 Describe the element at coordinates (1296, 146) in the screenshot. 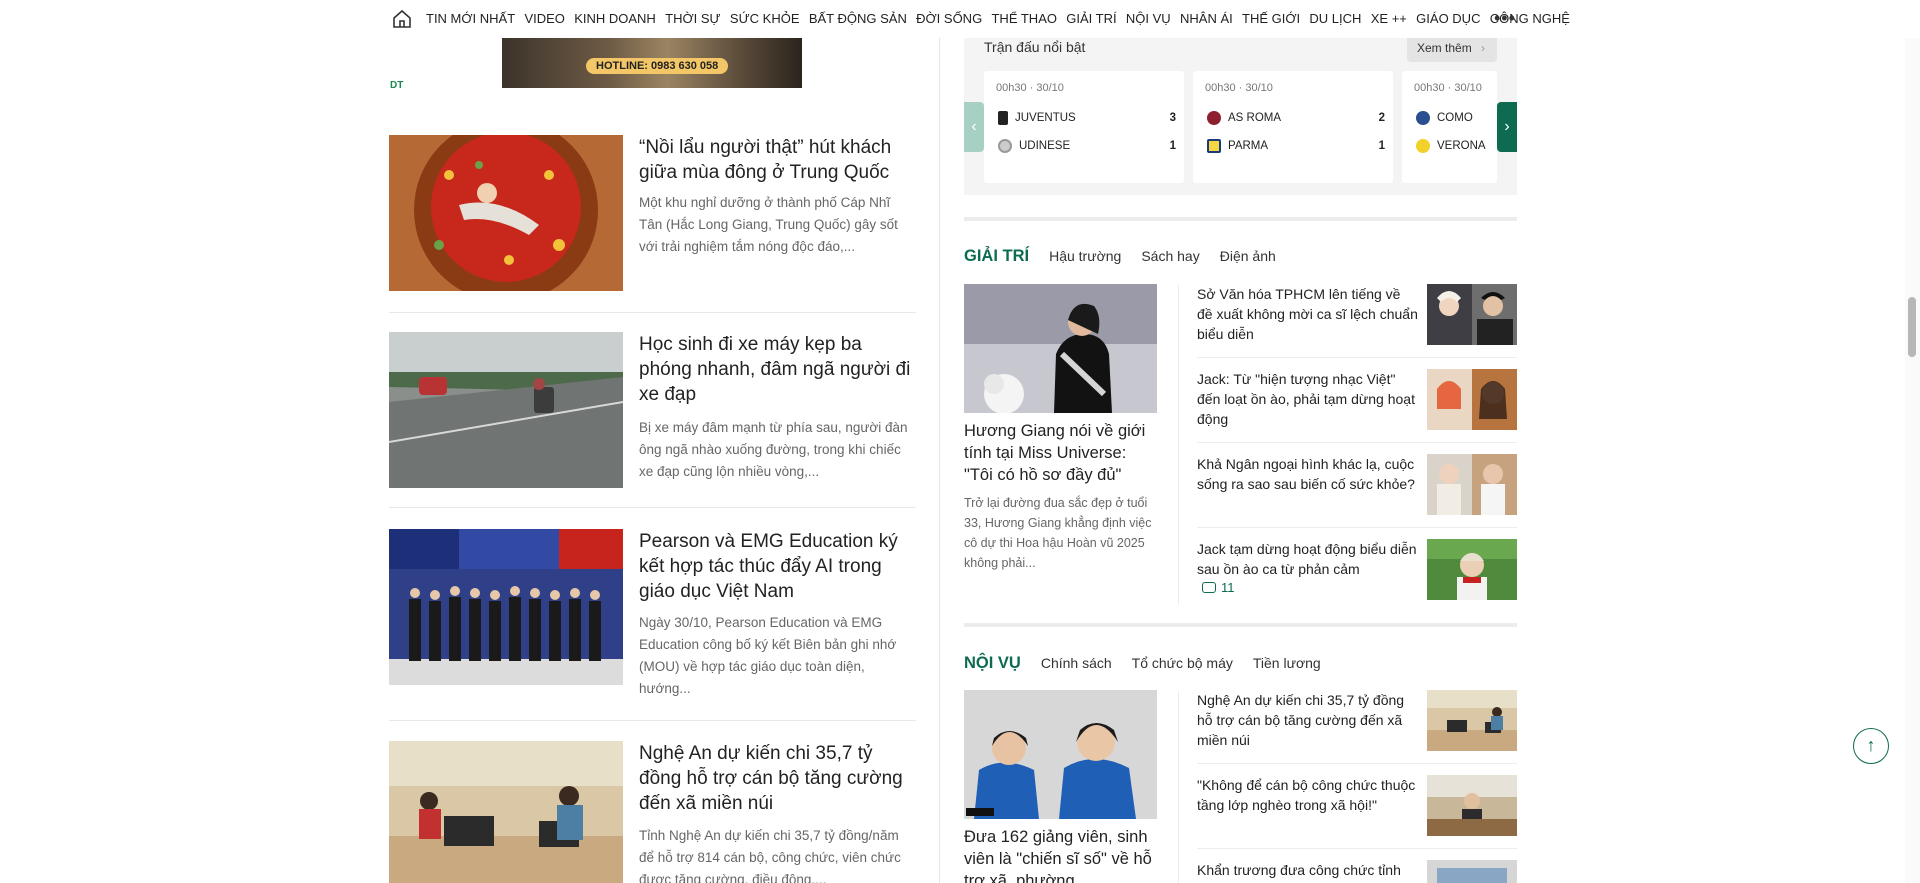

I see `match-away-row: PARMA 1` at that location.